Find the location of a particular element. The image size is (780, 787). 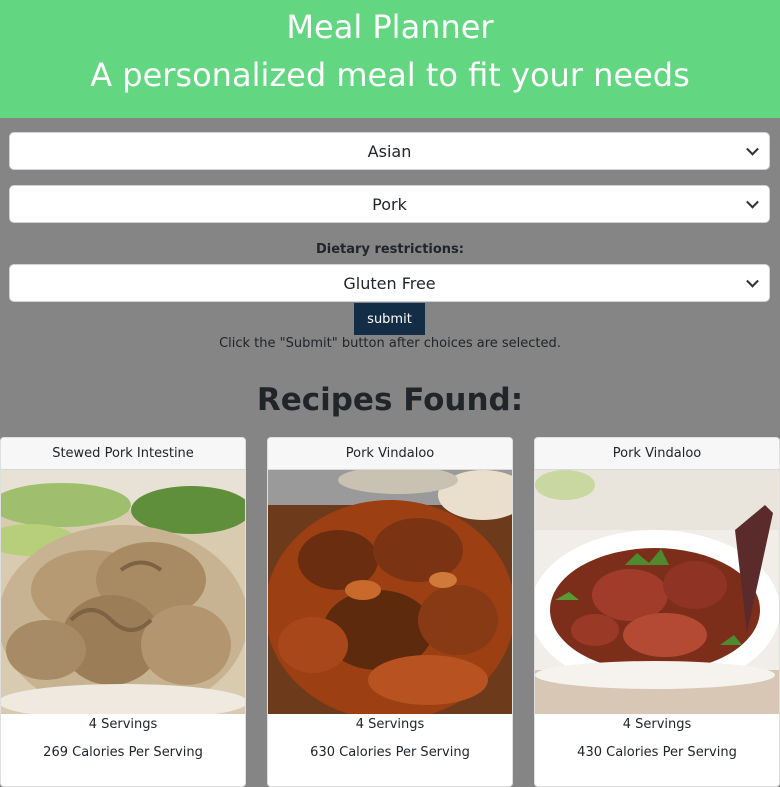

recipe-calories: 269 Calories Per Serving is located at coordinates (123, 752).